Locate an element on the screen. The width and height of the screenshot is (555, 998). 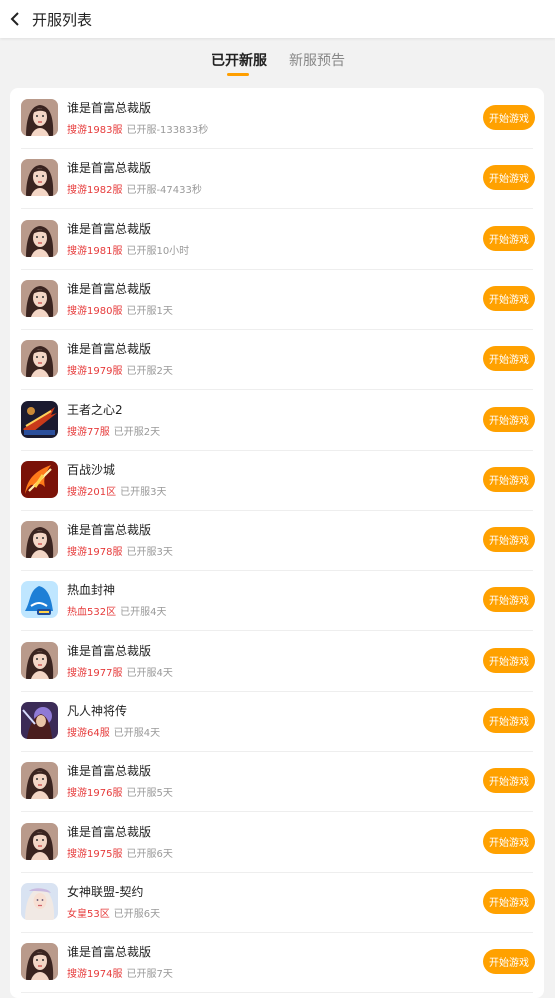
server-meta: 搜游1976服 已开服5天 is located at coordinates (120, 791).